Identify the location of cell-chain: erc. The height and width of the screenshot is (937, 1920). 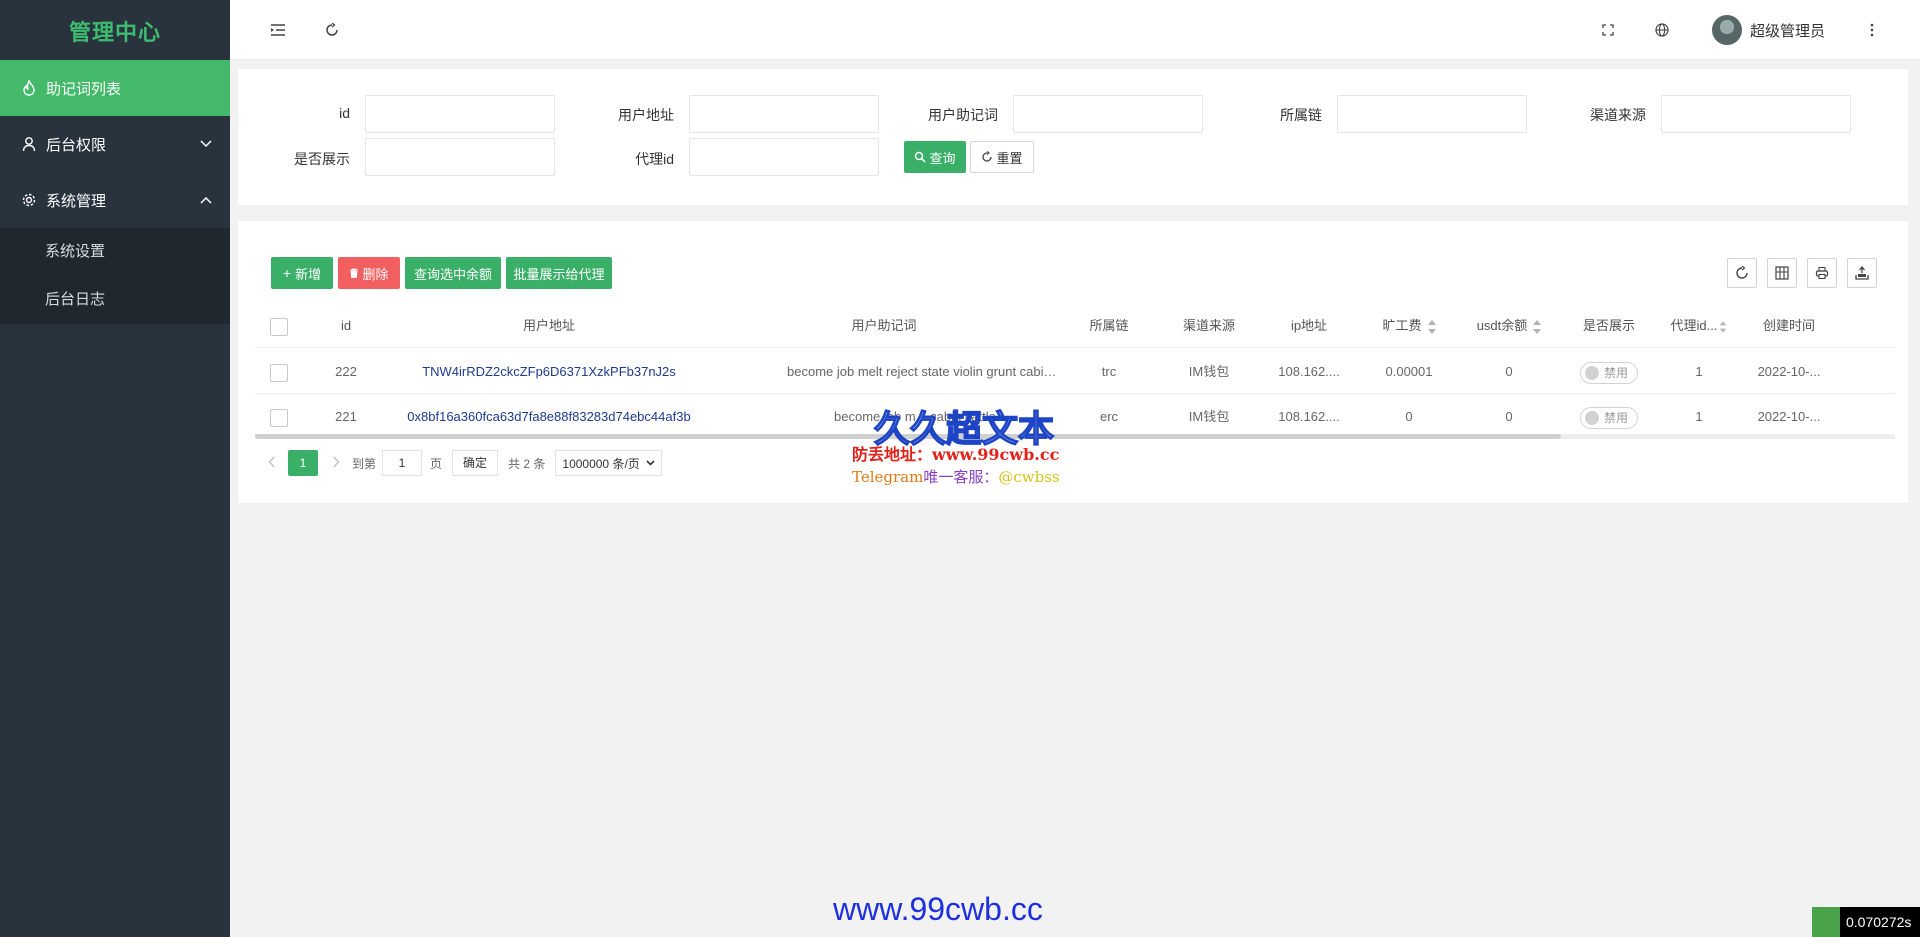
(1109, 416).